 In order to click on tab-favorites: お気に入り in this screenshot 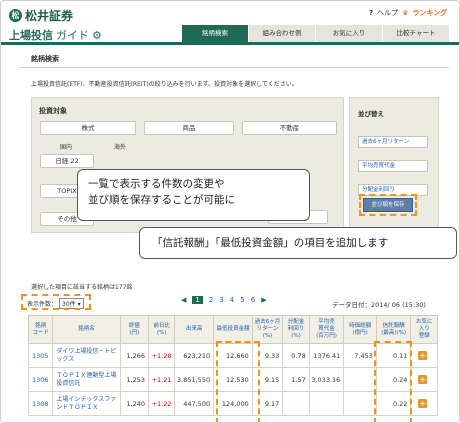, I will do `click(348, 33)`.